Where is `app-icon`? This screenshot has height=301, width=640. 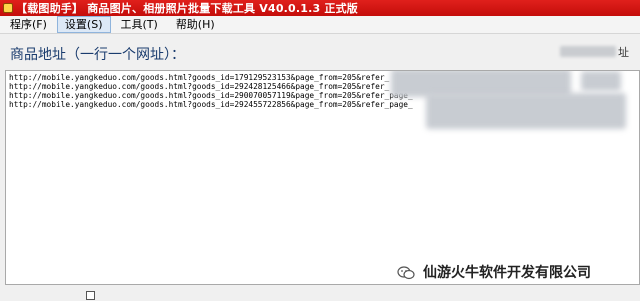
app-icon is located at coordinates (8, 8).